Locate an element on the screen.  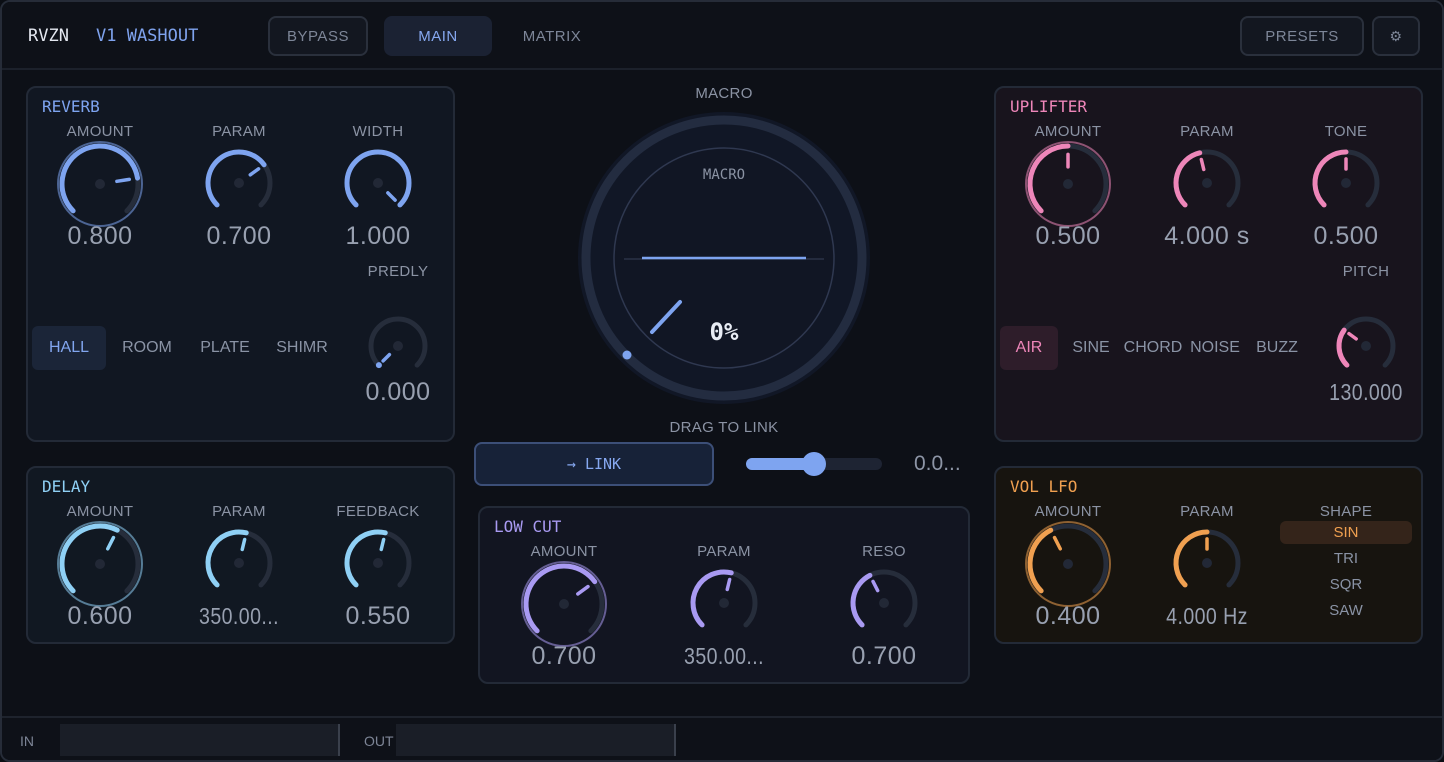
low-cut-amount-value: 0.700 is located at coordinates (564, 656).